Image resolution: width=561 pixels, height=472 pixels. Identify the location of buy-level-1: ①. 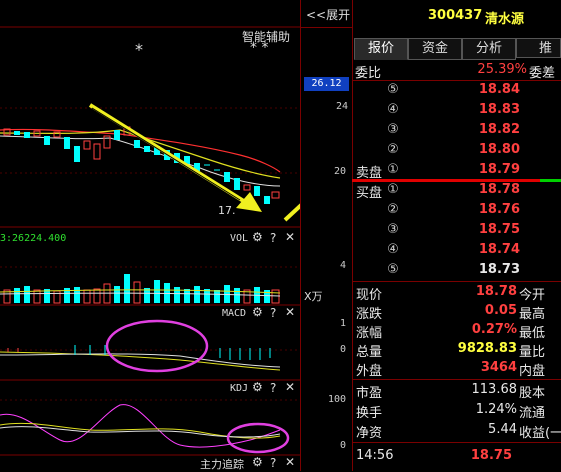
(393, 189).